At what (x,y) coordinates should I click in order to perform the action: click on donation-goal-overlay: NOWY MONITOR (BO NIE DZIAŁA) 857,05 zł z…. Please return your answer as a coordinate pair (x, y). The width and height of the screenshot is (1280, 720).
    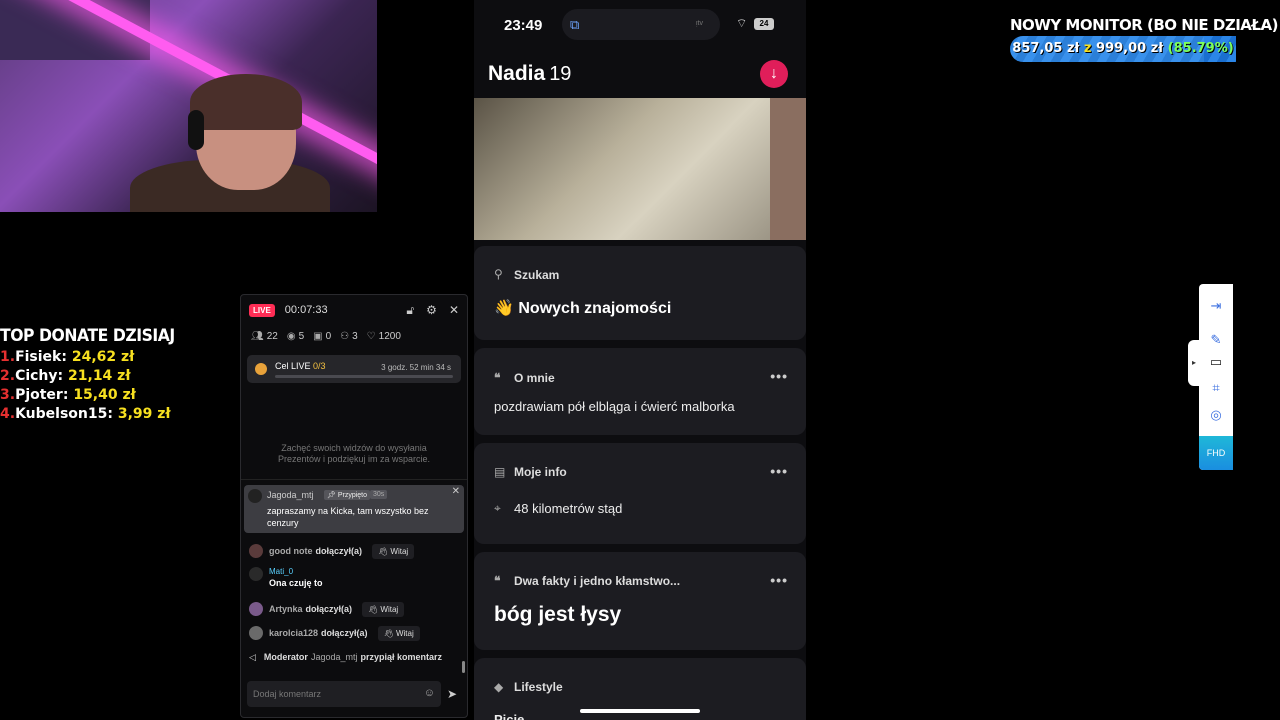
    Looking at the image, I should click on (1144, 39).